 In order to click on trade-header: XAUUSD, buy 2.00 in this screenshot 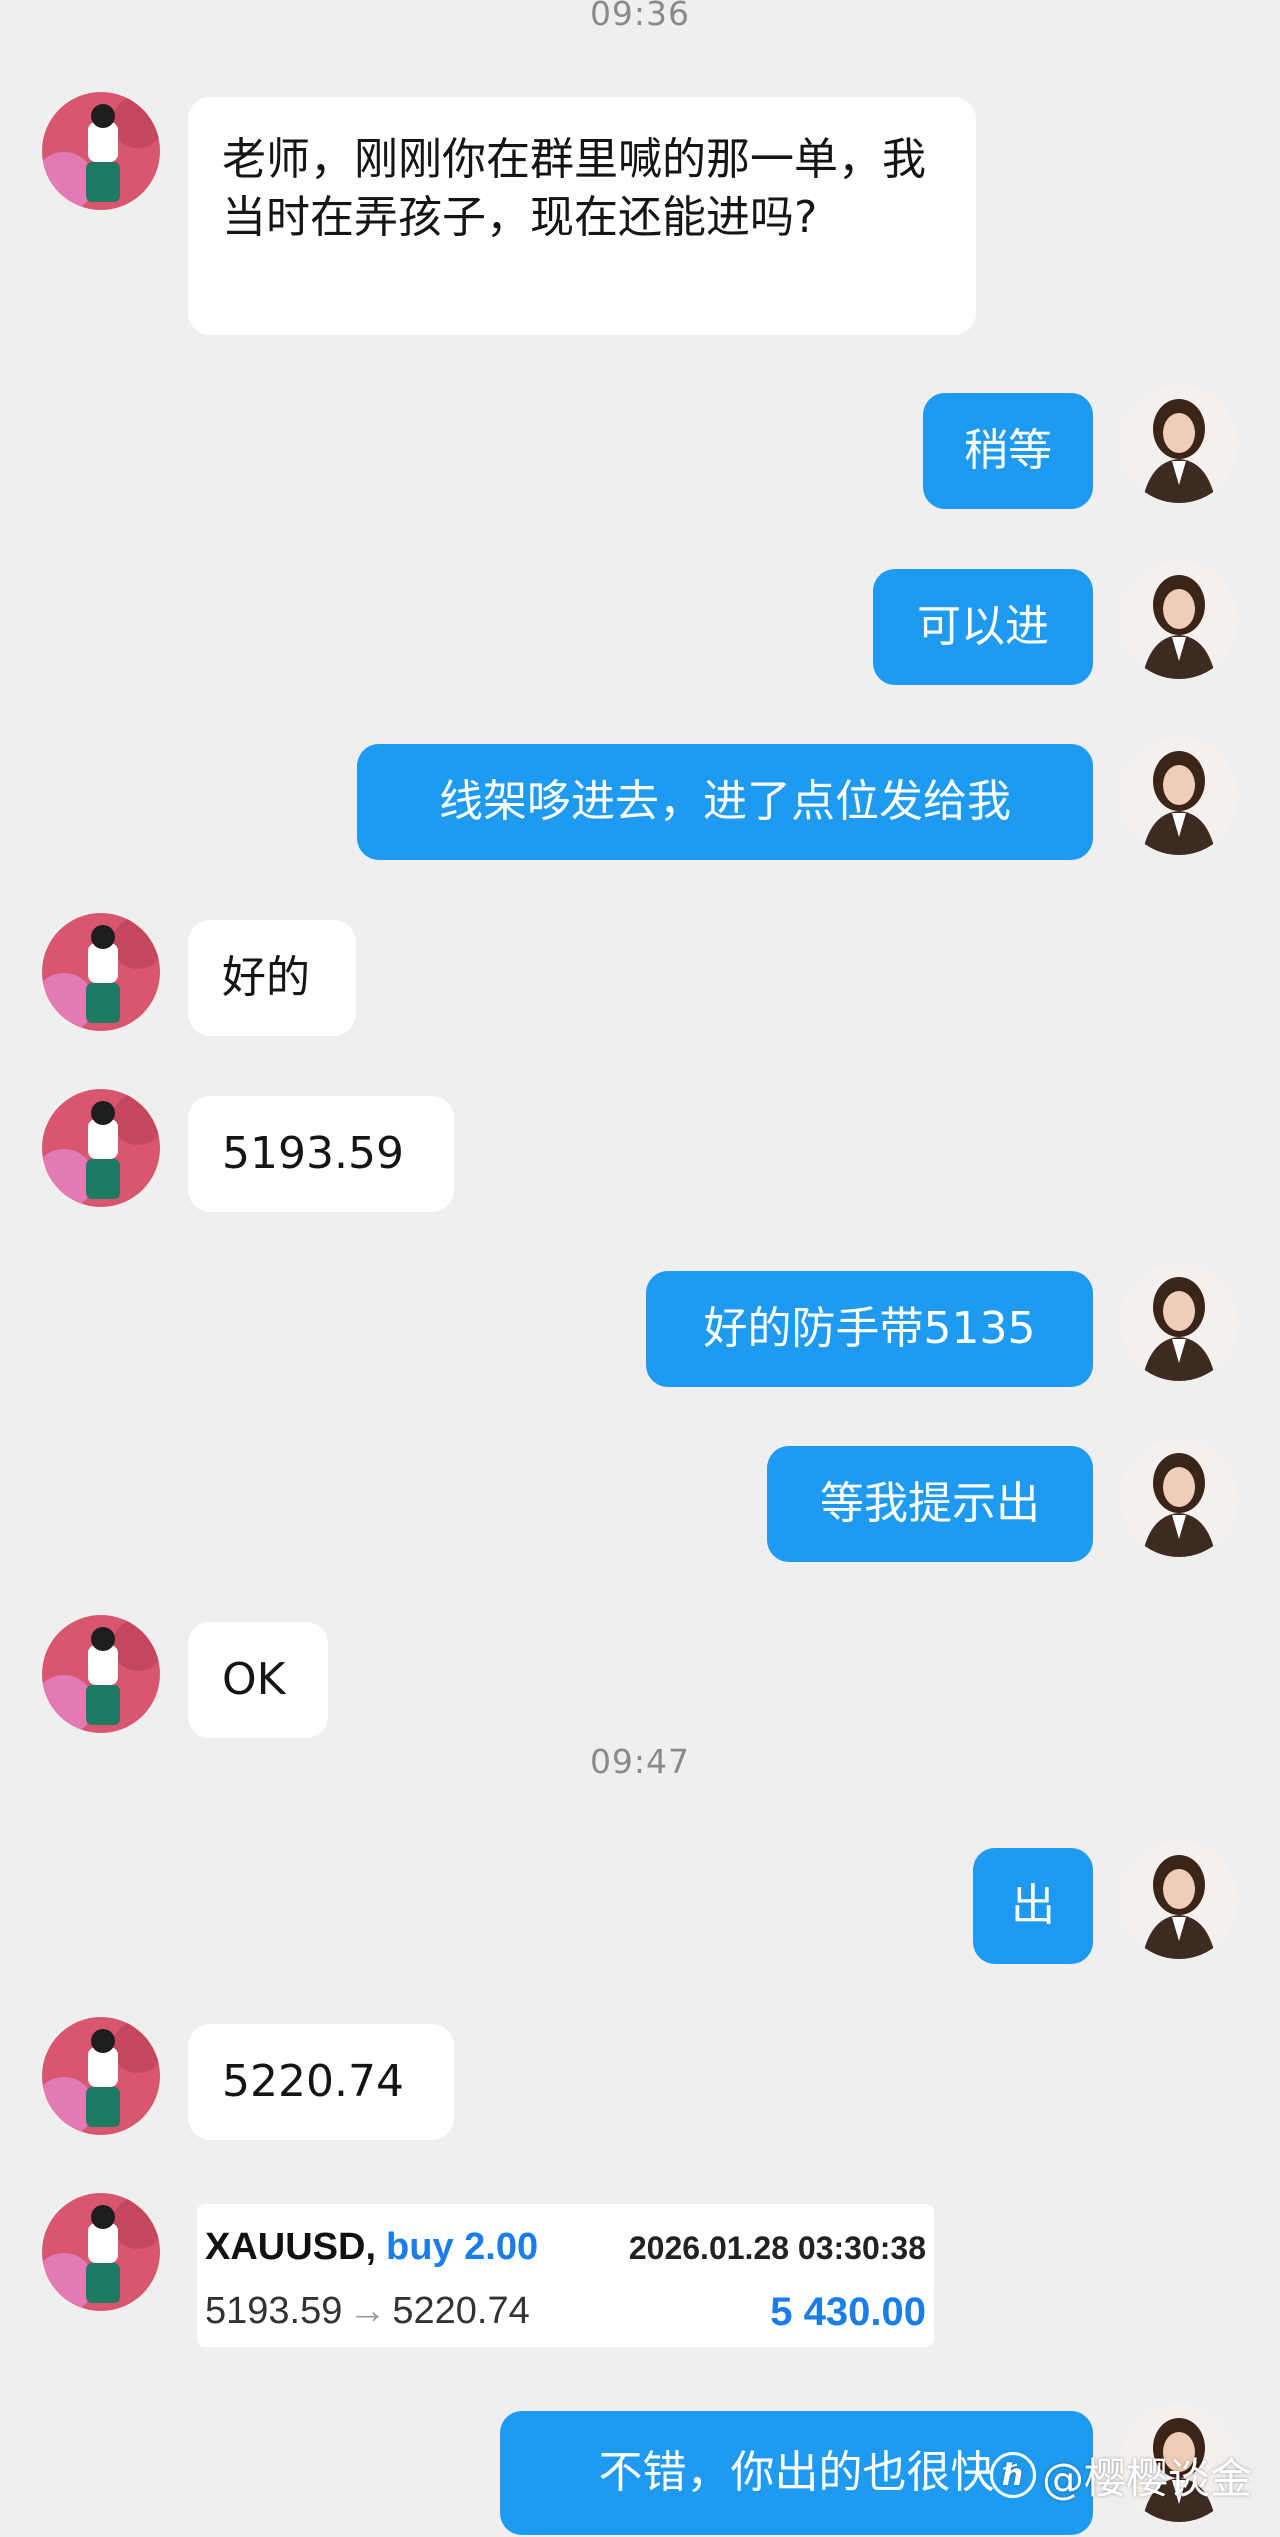, I will do `click(371, 2247)`.